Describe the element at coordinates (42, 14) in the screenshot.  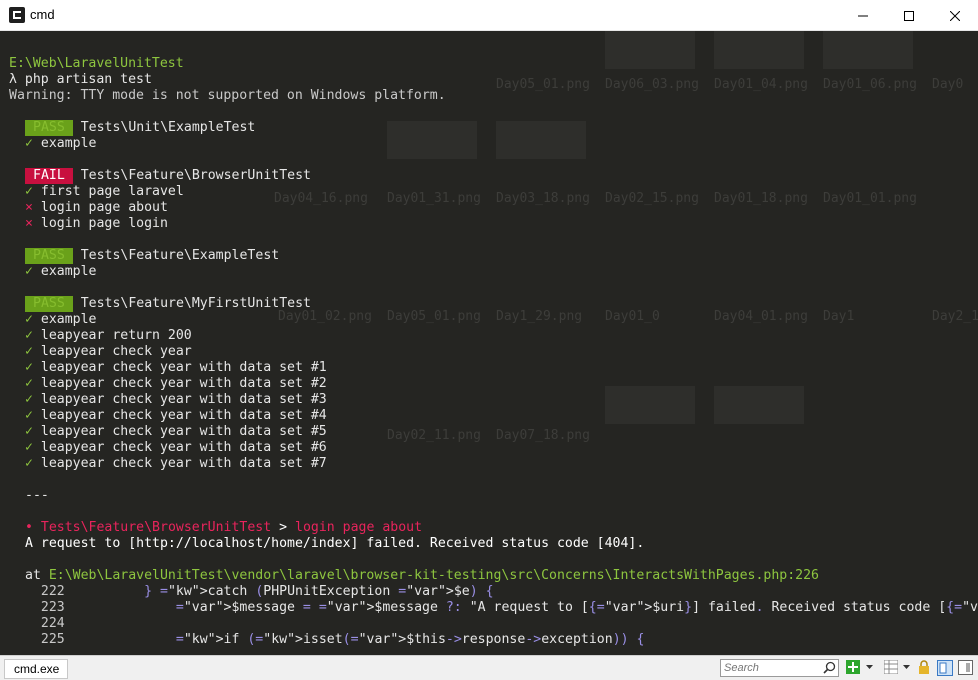
I see `window-title: cmd` at that location.